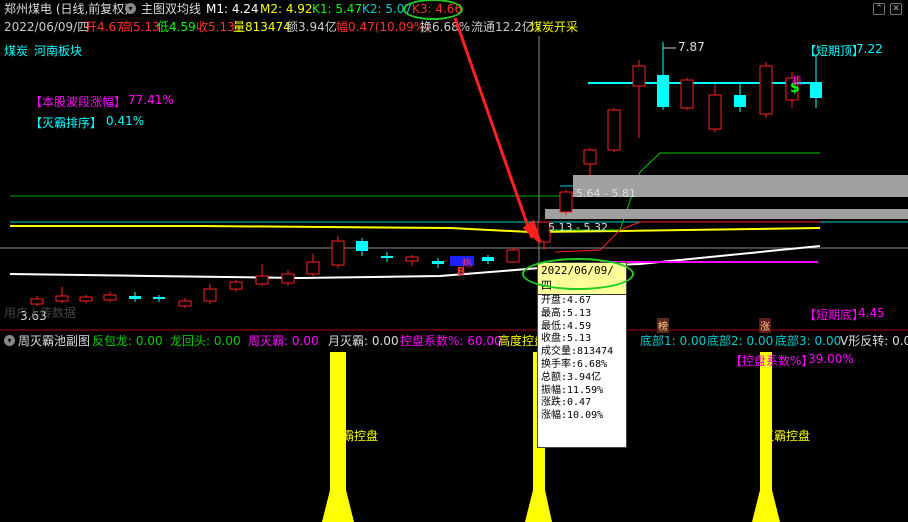 The image size is (908, 522). What do you see at coordinates (772, 361) in the screenshot?
I see `control-label: 【控盘系数%】` at bounding box center [772, 361].